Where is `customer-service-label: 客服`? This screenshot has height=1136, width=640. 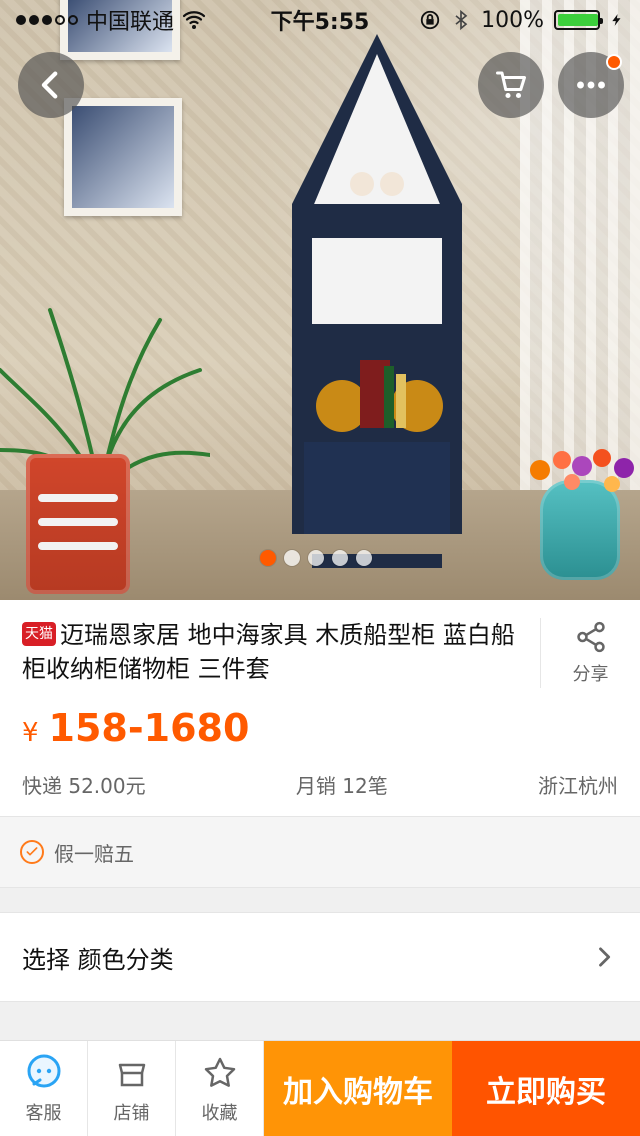
customer-service-label: 客服 is located at coordinates (43, 1113).